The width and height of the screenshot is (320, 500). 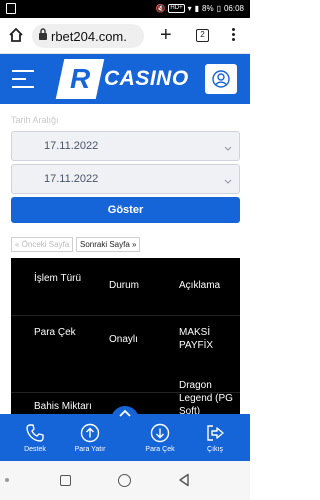 What do you see at coordinates (189, 8) in the screenshot?
I see `wifi-icon: ▾` at bounding box center [189, 8].